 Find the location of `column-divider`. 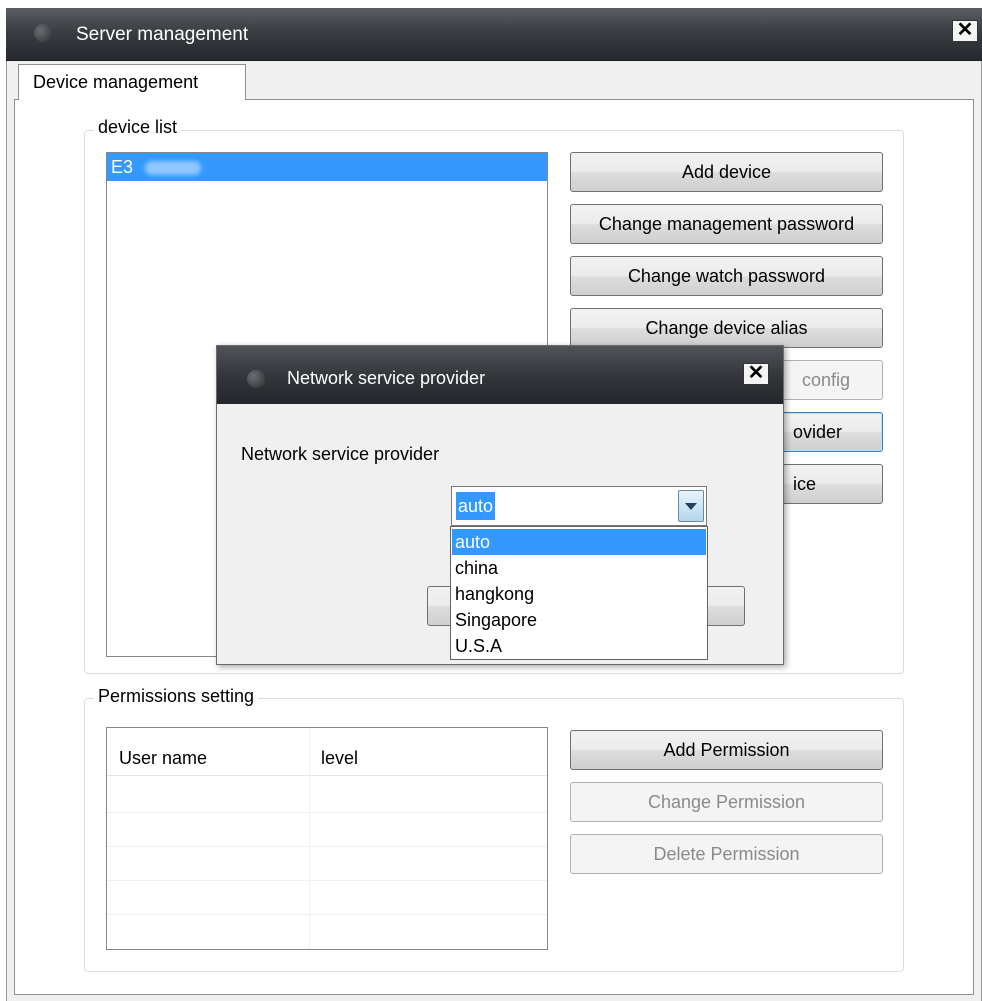

column-divider is located at coordinates (309, 838).